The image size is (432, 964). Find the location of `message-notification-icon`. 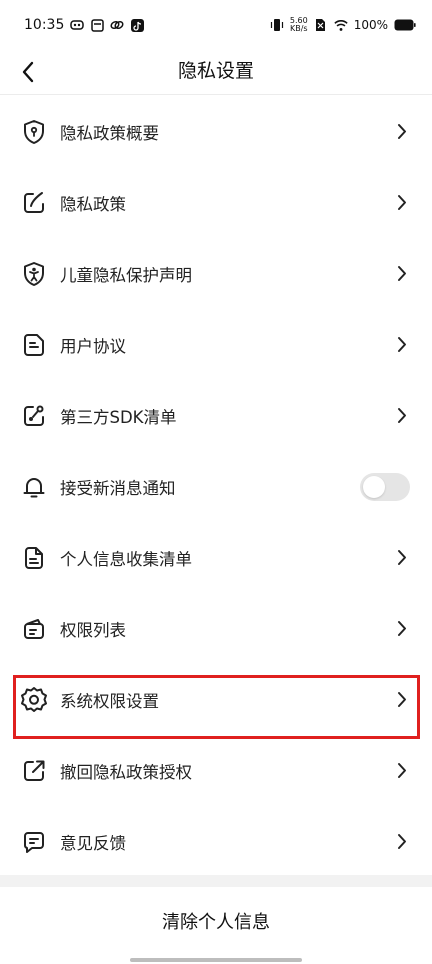

message-notification-icon is located at coordinates (97, 25).